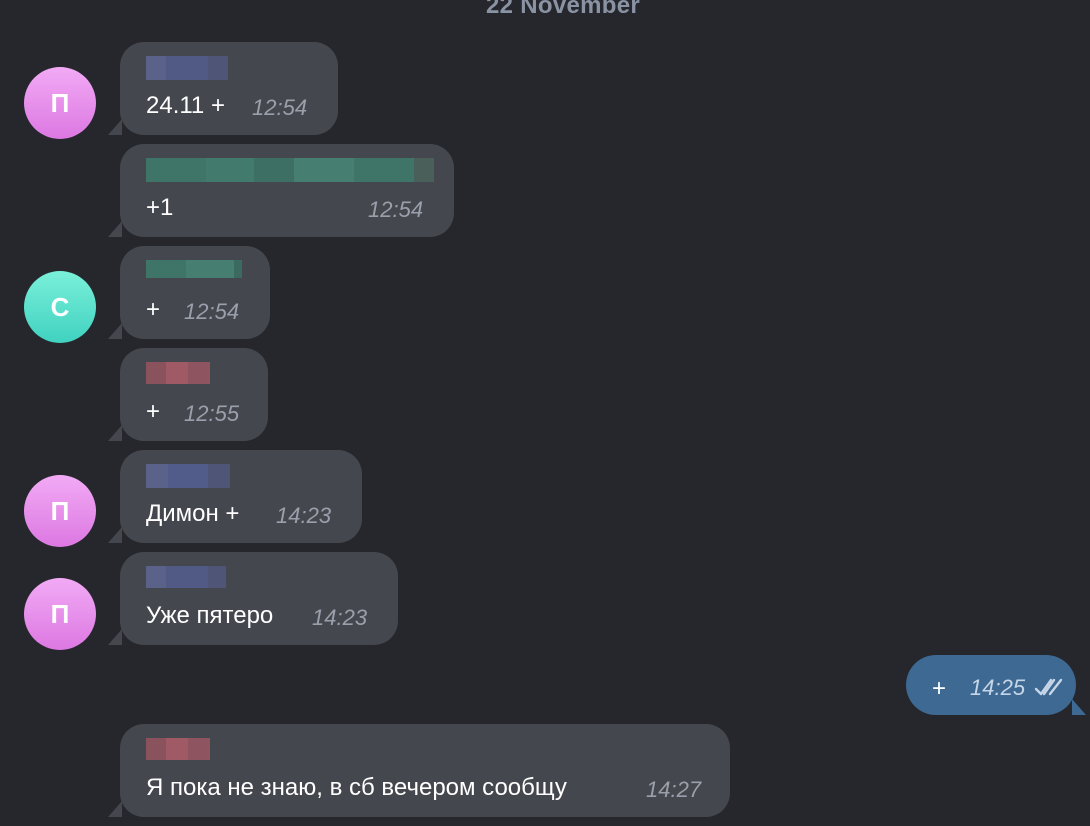 This screenshot has height=826, width=1090. What do you see at coordinates (563, 9) in the screenshot?
I see `date-header: 22 November` at bounding box center [563, 9].